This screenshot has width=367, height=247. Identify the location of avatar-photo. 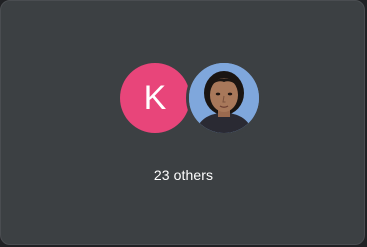
(224, 98).